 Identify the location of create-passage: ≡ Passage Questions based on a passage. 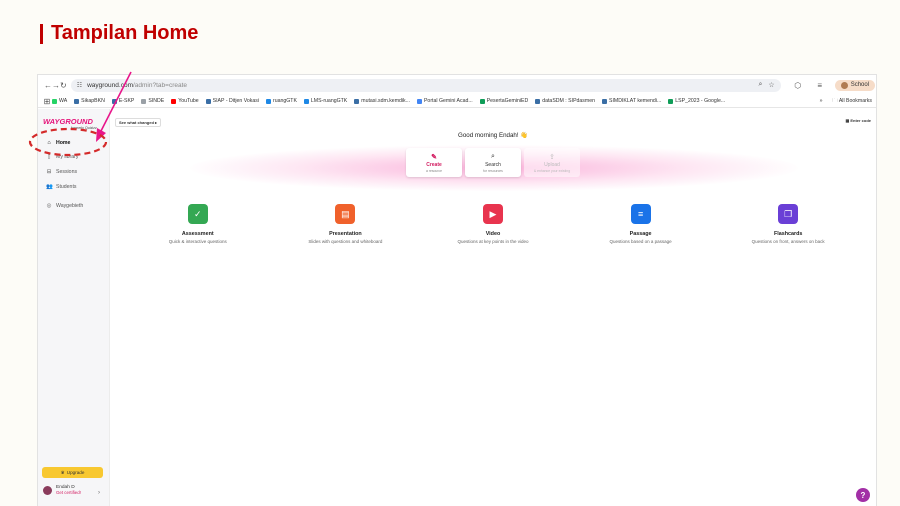
(641, 224).